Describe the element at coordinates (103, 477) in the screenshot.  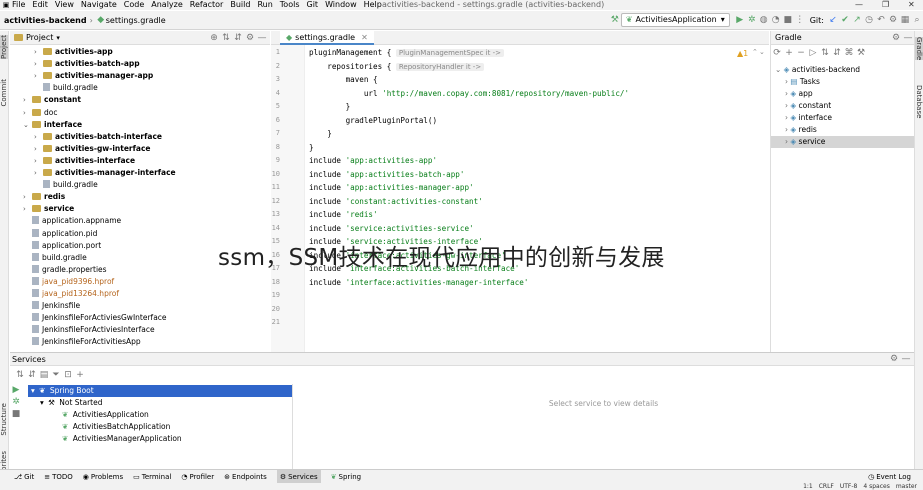
I see `tool-tab-problems: ◉ Problems` at that location.